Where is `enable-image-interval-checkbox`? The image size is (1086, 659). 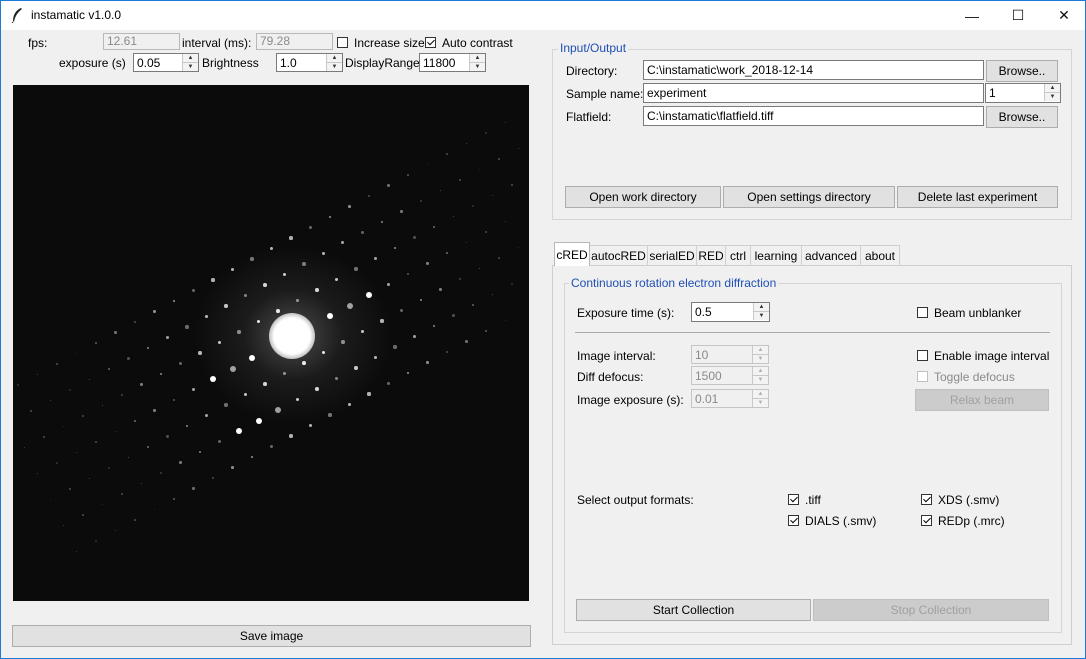
enable-image-interval-checkbox is located at coordinates (922, 355).